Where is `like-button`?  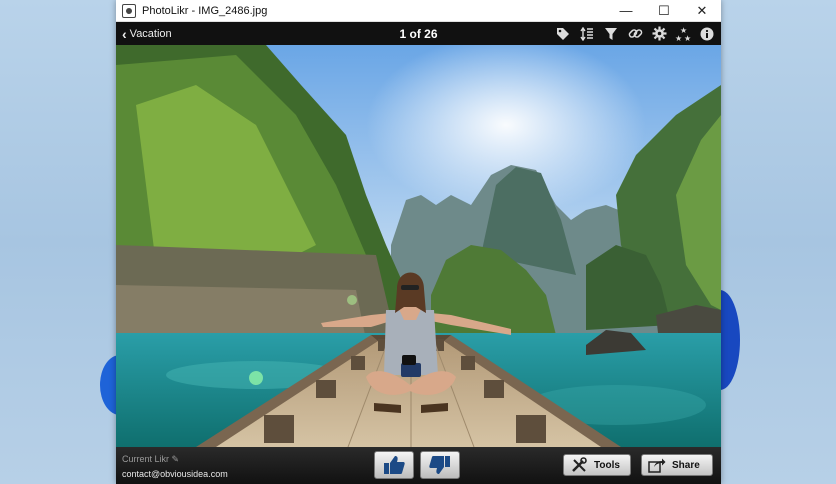 like-button is located at coordinates (394, 465).